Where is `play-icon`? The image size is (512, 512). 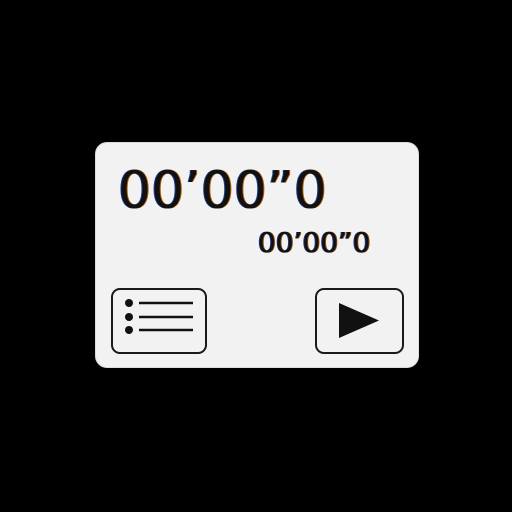 play-icon is located at coordinates (359, 320).